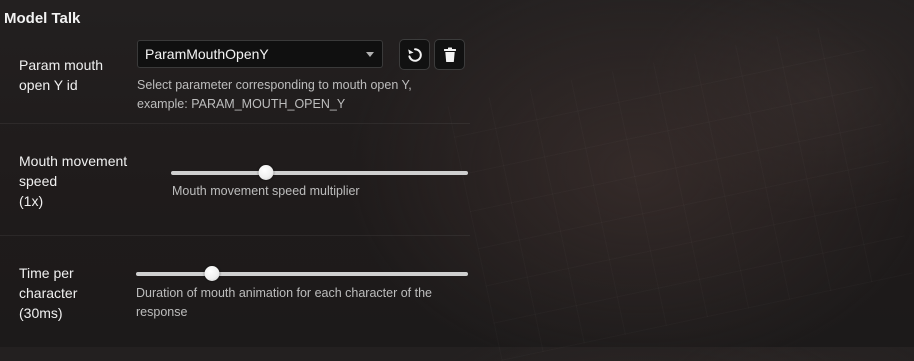 This screenshot has height=361, width=914. What do you see at coordinates (162, 312) in the screenshot?
I see `time-per-char-hint-line2: response` at bounding box center [162, 312].